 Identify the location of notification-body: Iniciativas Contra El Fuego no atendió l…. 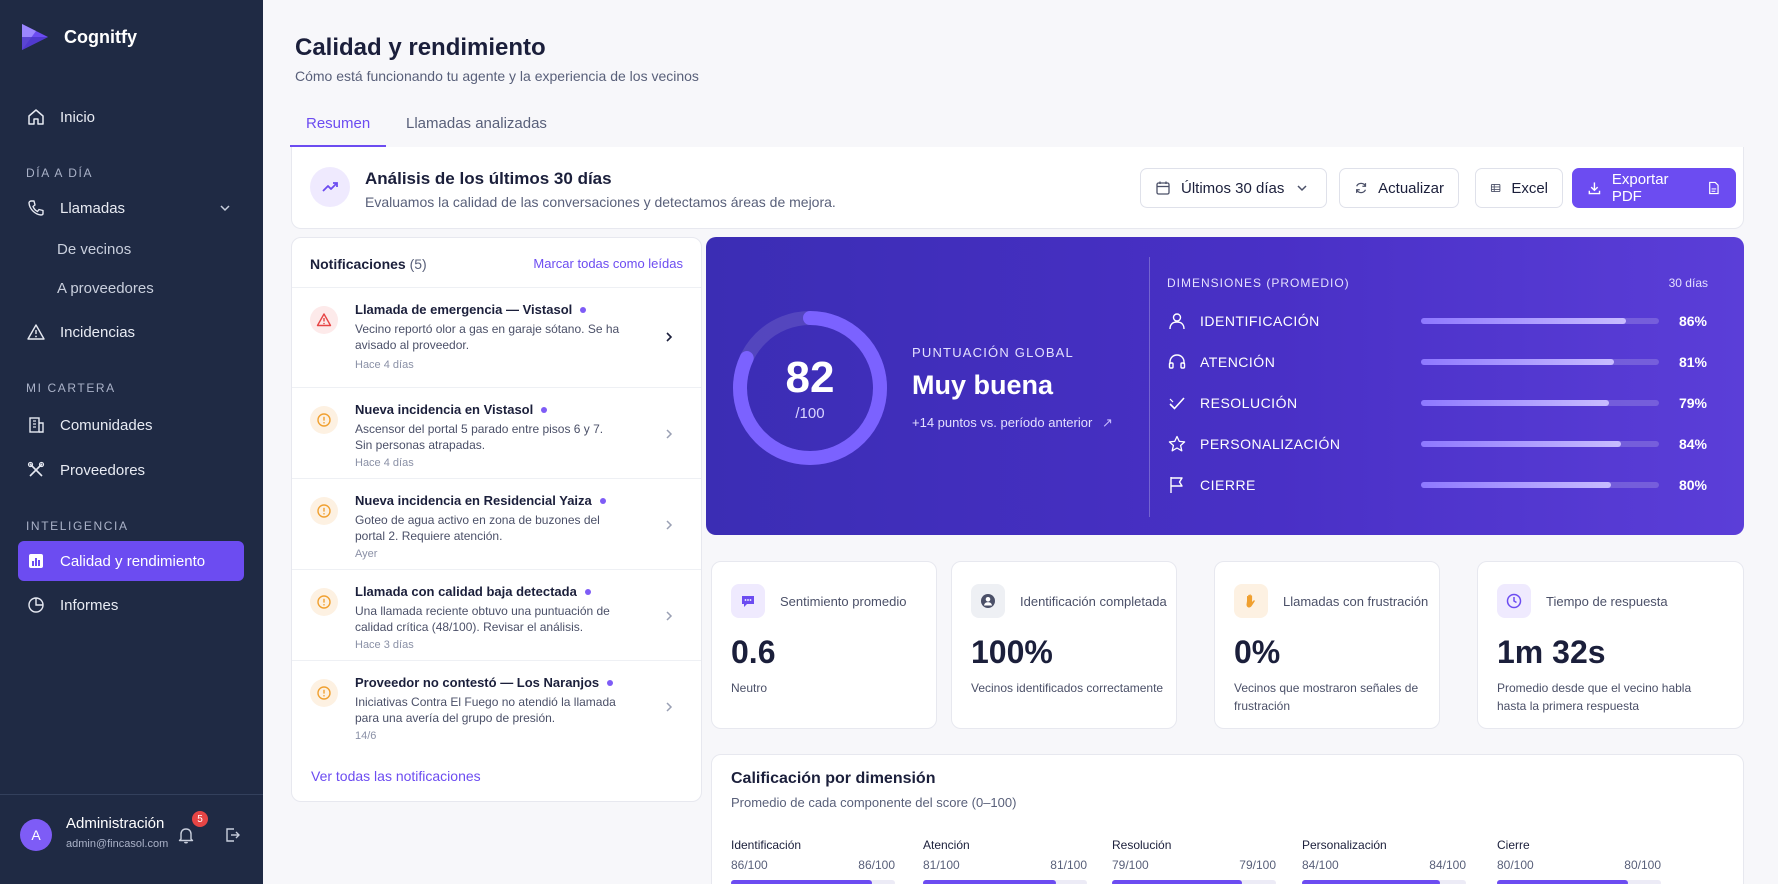
(485, 710).